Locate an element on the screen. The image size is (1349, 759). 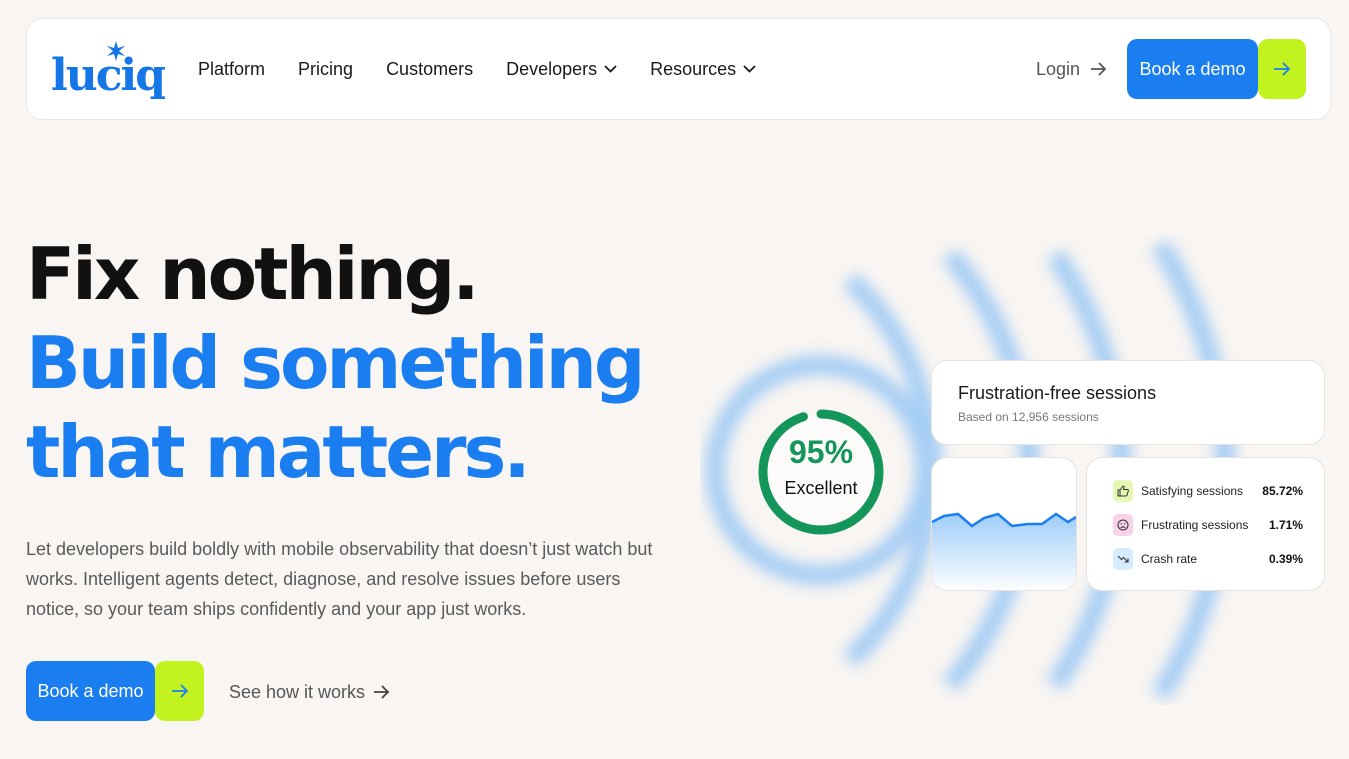
book-demo-arrow-button is located at coordinates (1282, 69).